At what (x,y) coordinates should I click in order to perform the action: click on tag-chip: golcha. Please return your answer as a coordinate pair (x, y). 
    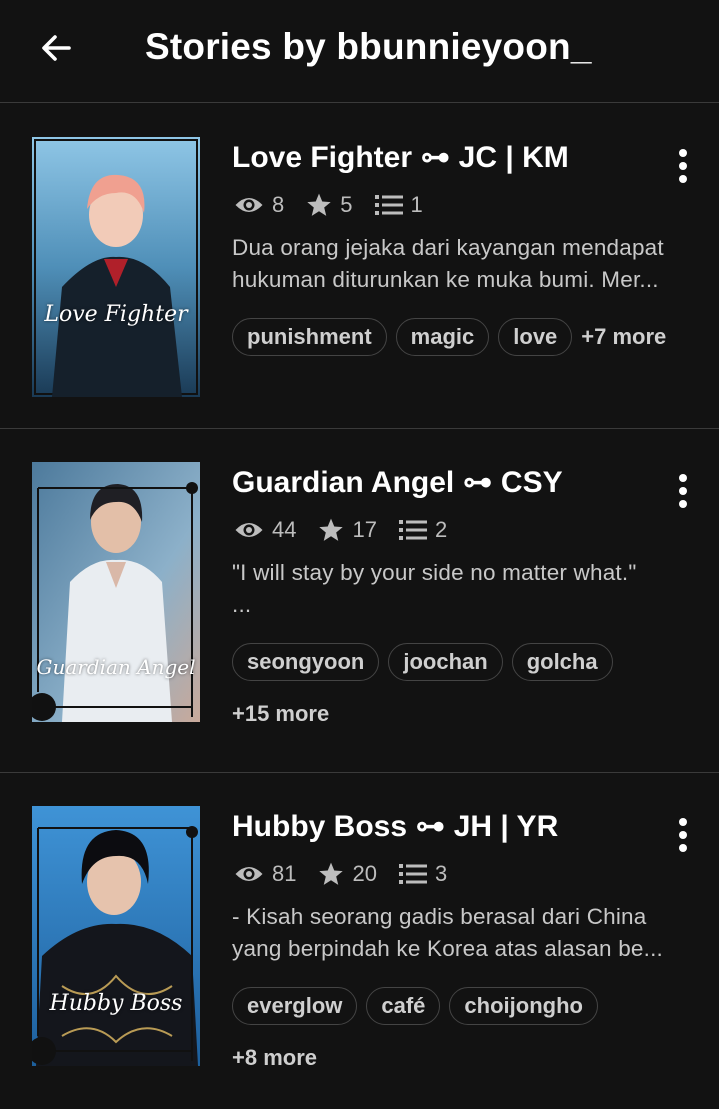
    Looking at the image, I should click on (562, 662).